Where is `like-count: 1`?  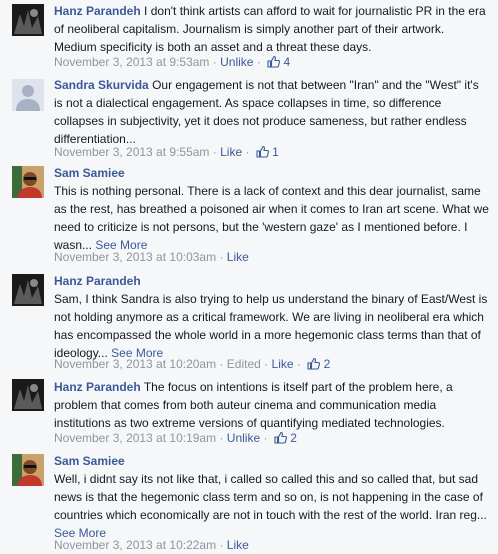 like-count: 1 is located at coordinates (275, 152).